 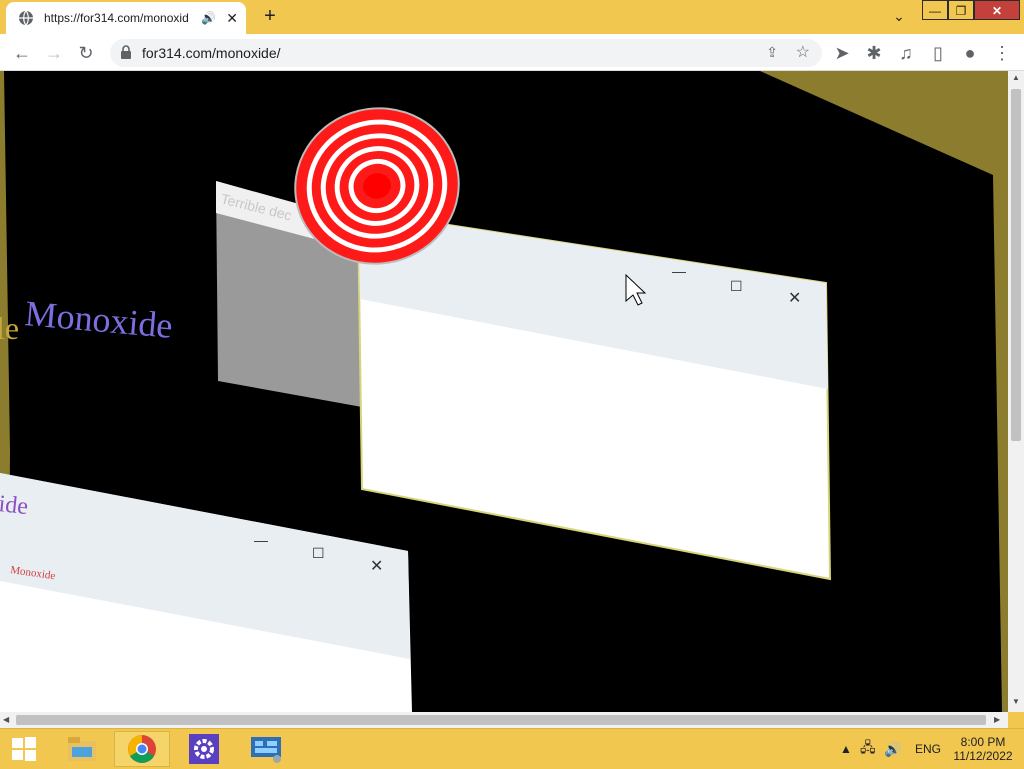 I want to click on lower-window-close: ✕, so click(x=376, y=566).